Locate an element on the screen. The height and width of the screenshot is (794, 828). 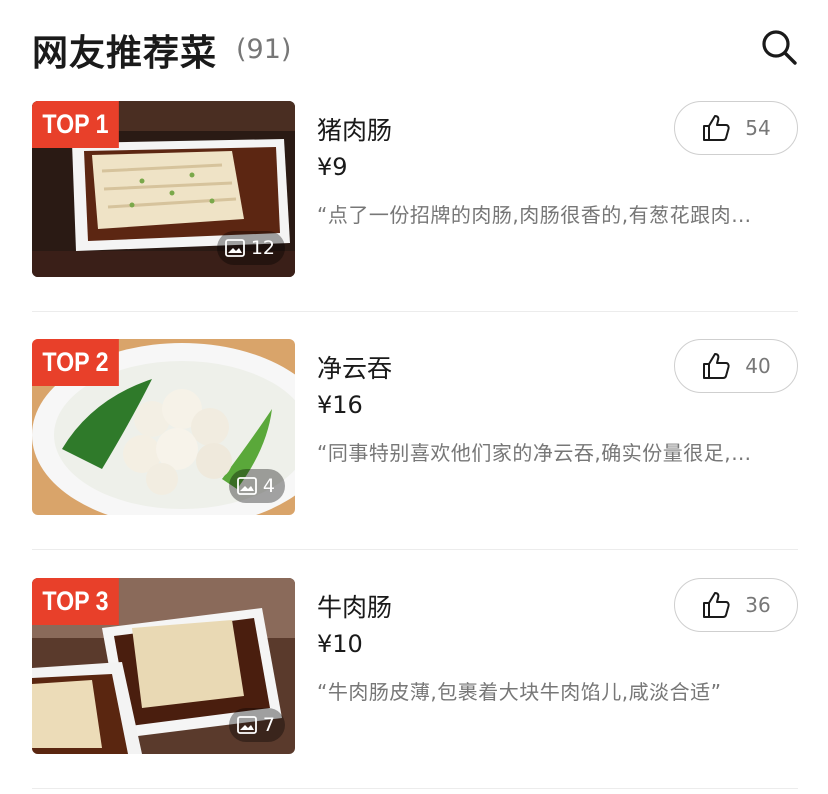
like-count: 40 is located at coordinates (758, 366).